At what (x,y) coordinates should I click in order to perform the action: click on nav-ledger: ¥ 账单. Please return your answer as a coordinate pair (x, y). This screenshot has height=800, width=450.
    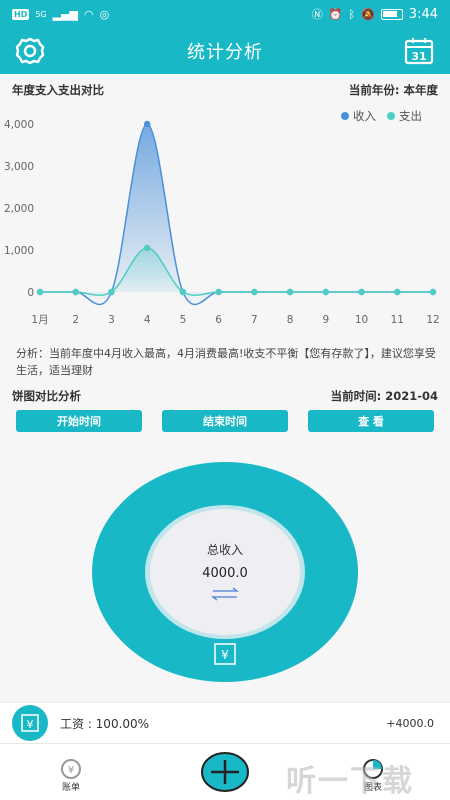
    Looking at the image, I should click on (71, 775).